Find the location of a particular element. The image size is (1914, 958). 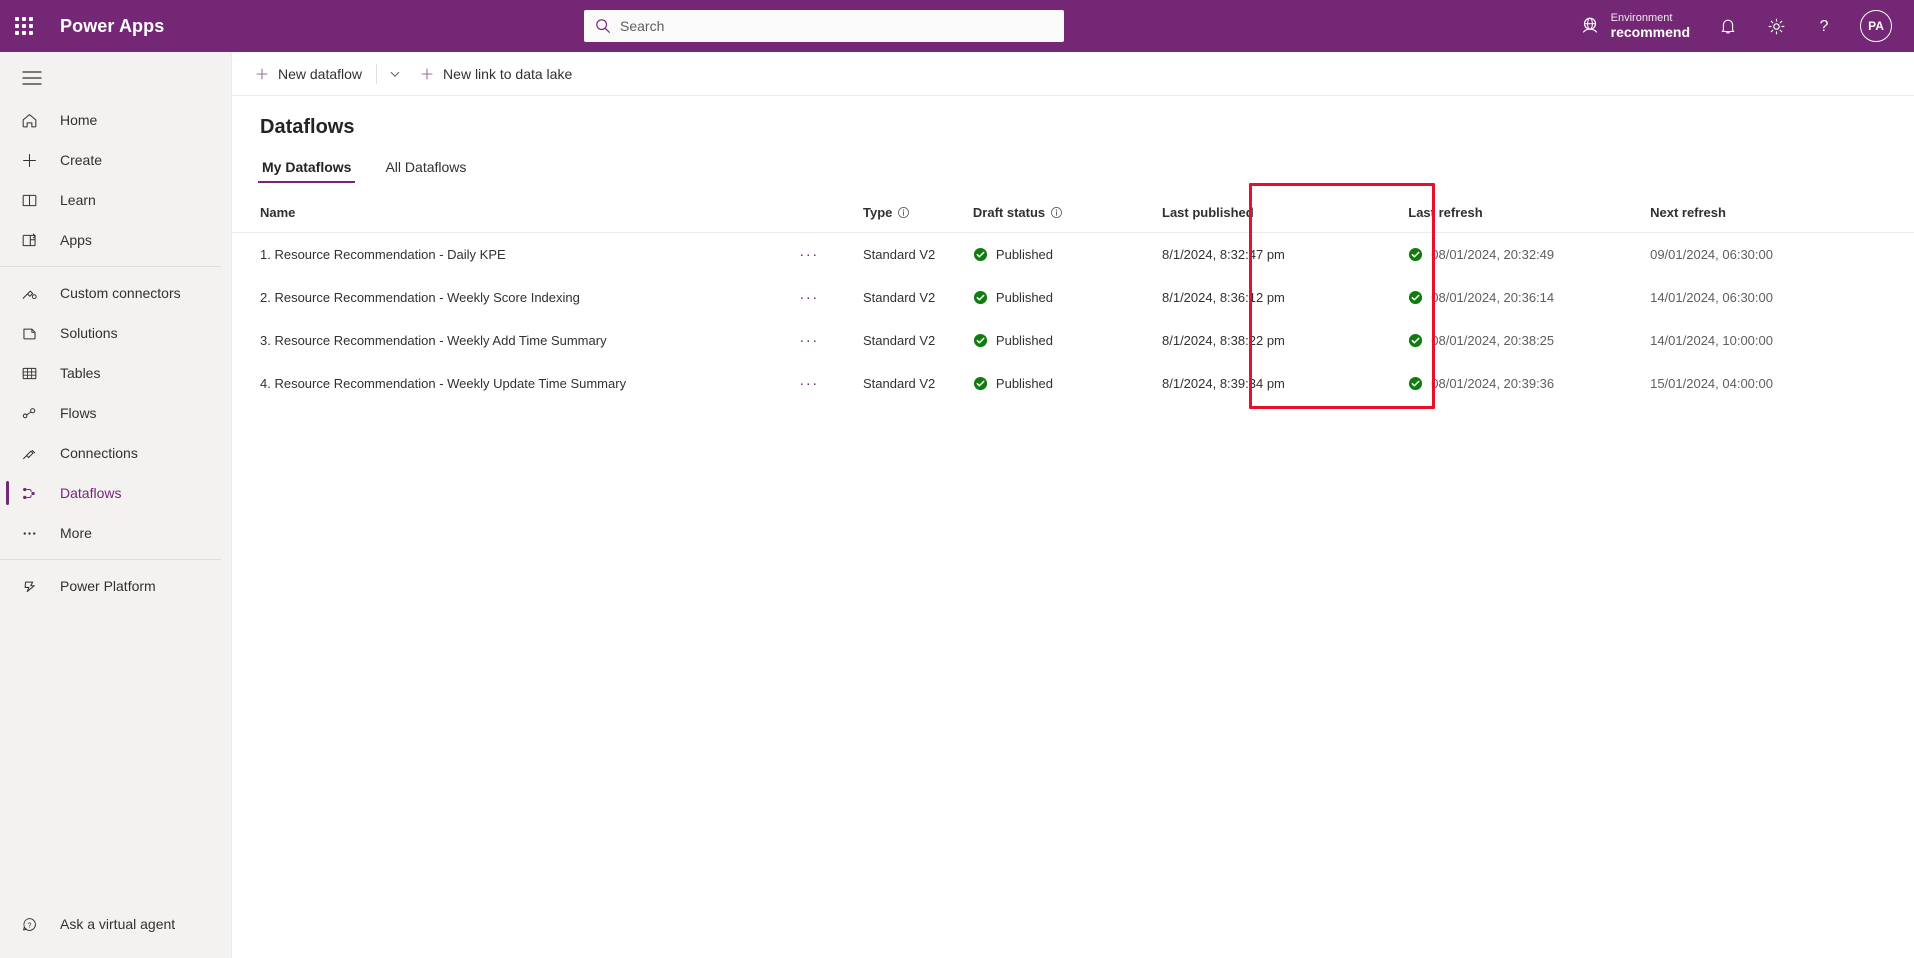

gear-icon is located at coordinates (1776, 26).